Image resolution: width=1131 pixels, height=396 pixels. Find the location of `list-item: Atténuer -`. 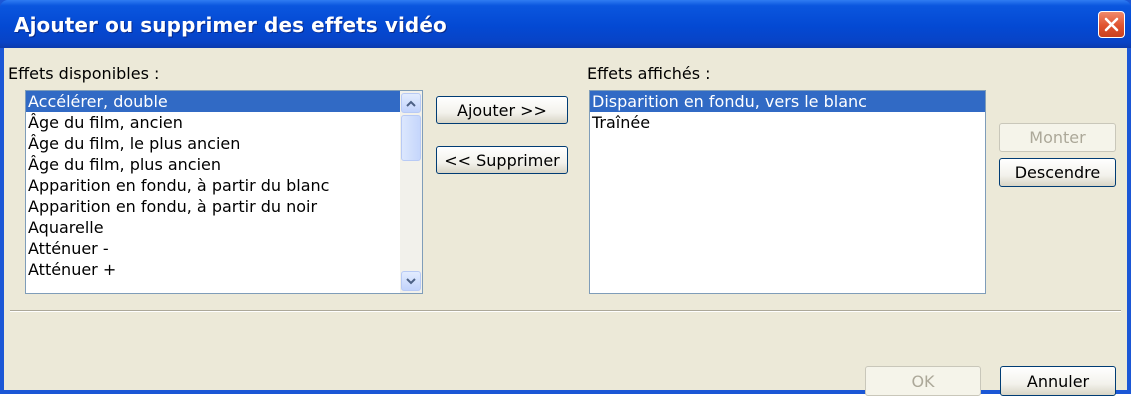

list-item: Atténuer - is located at coordinates (224, 248).